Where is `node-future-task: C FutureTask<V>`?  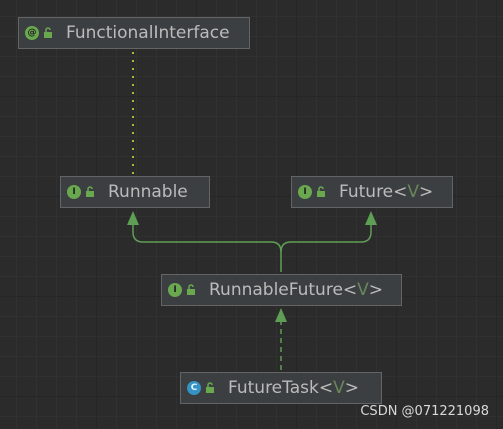 node-future-task: C FutureTask<V> is located at coordinates (281, 388).